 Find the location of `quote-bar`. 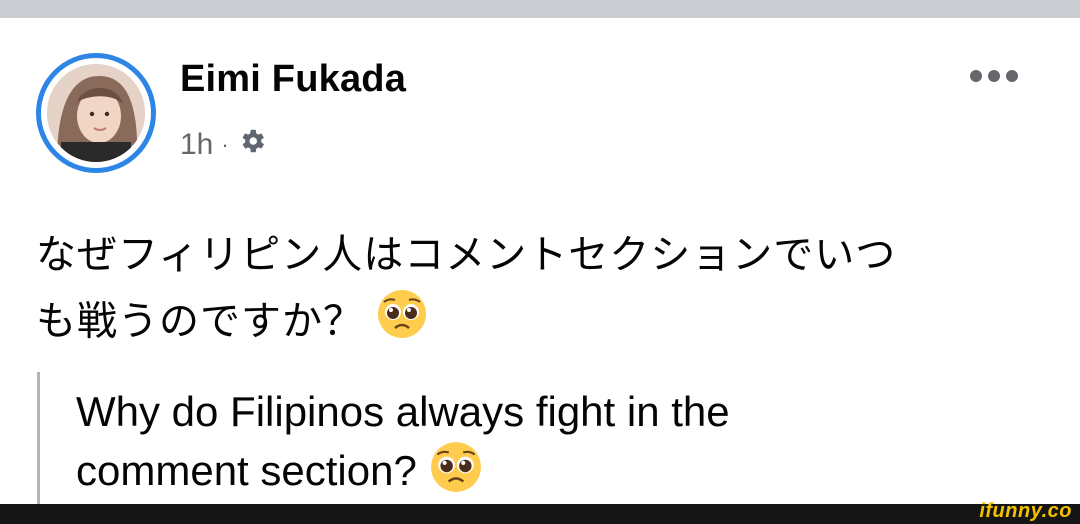

quote-bar is located at coordinates (38, 442).